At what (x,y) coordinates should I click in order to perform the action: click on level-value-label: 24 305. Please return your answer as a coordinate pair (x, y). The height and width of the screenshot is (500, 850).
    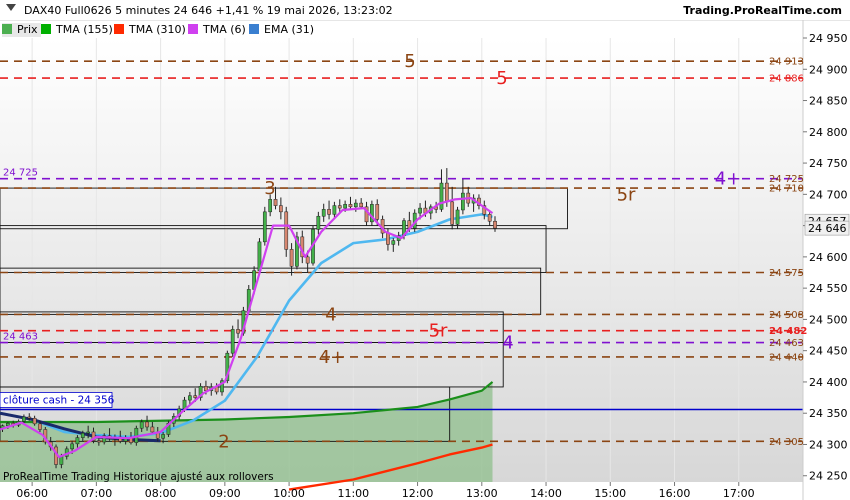
    Looking at the image, I should click on (786, 442).